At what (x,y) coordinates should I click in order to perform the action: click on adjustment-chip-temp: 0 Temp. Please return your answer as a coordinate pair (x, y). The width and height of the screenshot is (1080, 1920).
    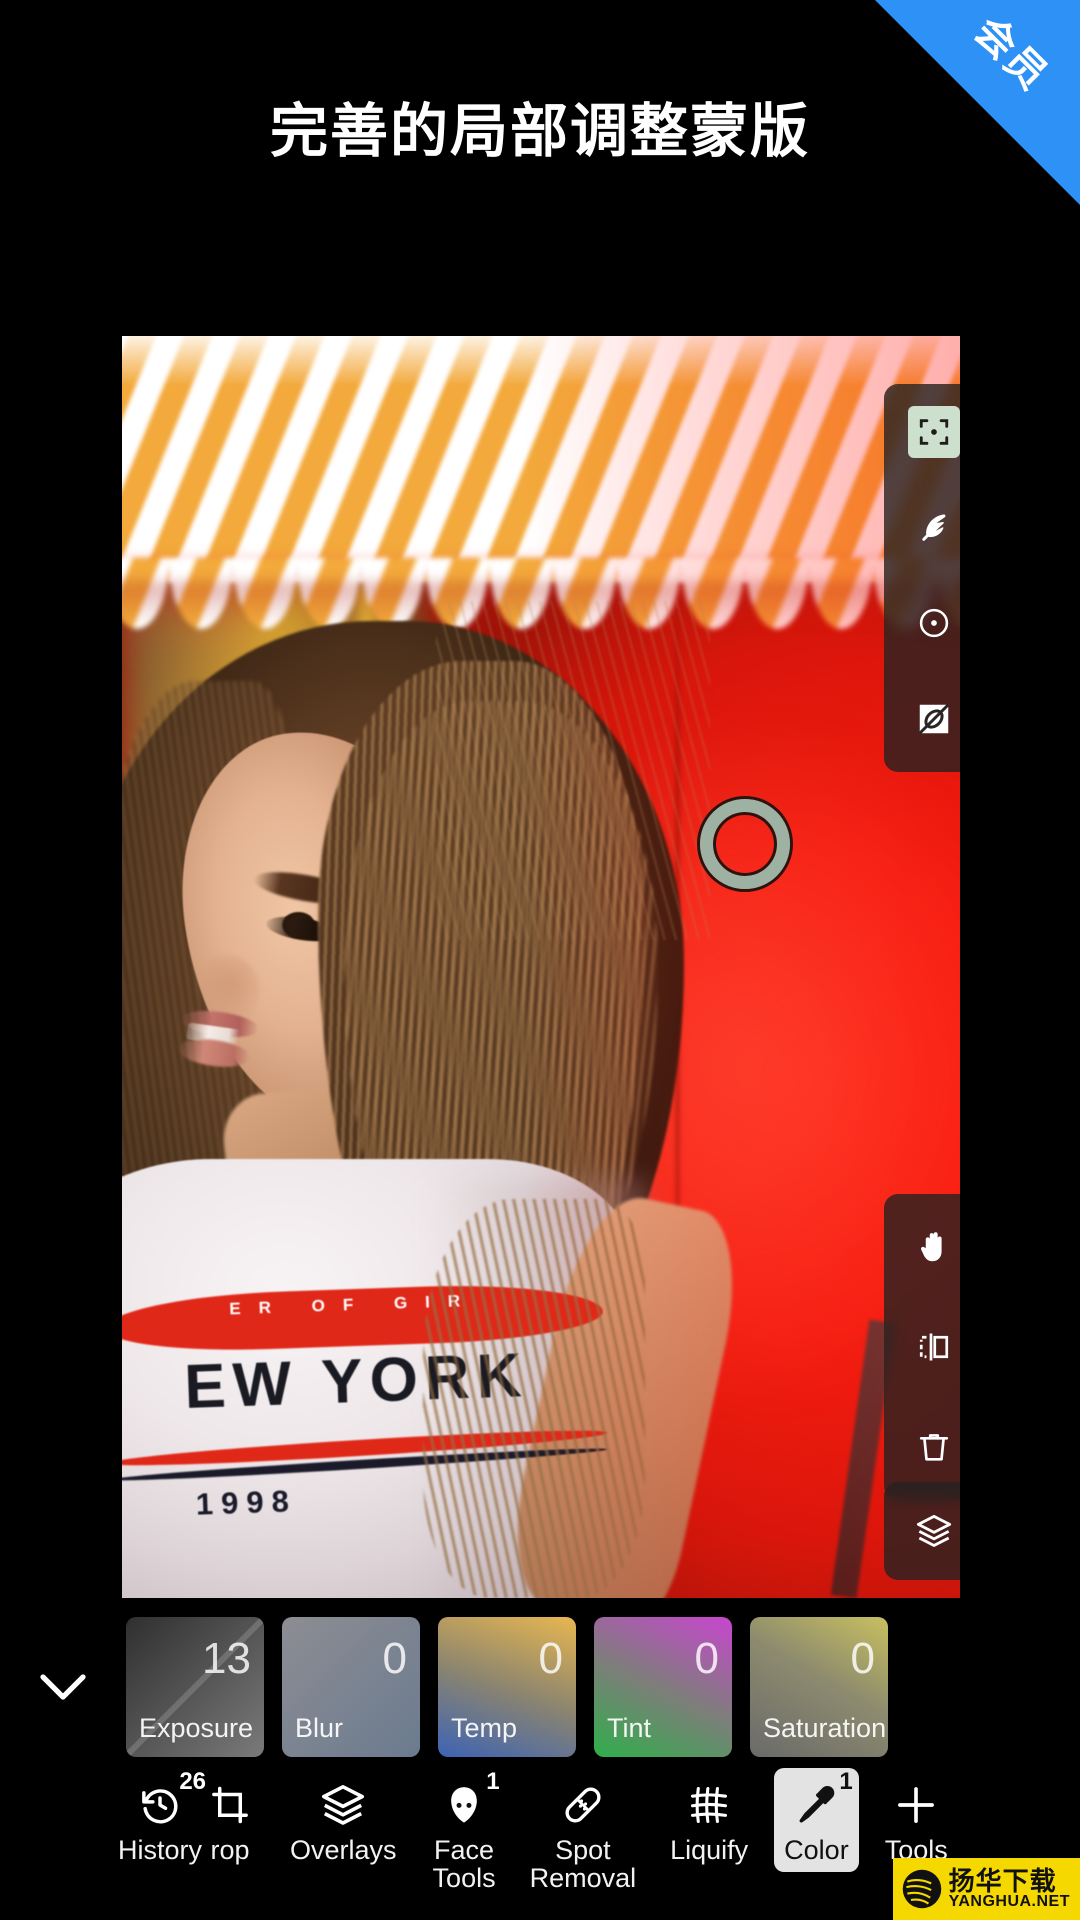
    Looking at the image, I should click on (507, 1687).